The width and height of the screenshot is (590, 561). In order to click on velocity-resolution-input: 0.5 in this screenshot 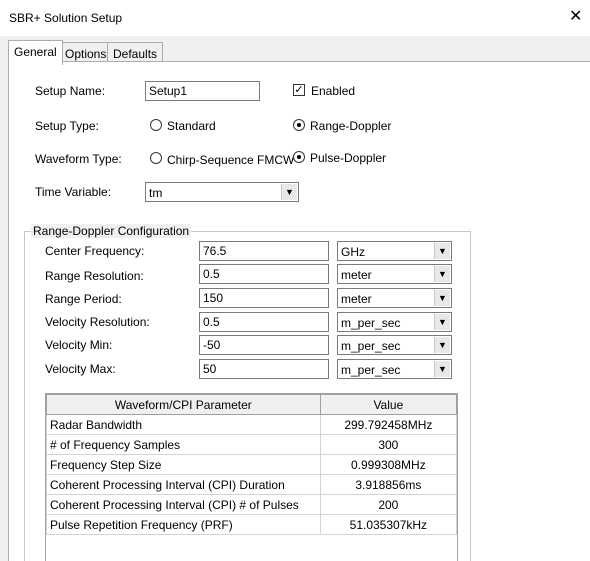, I will do `click(264, 322)`.